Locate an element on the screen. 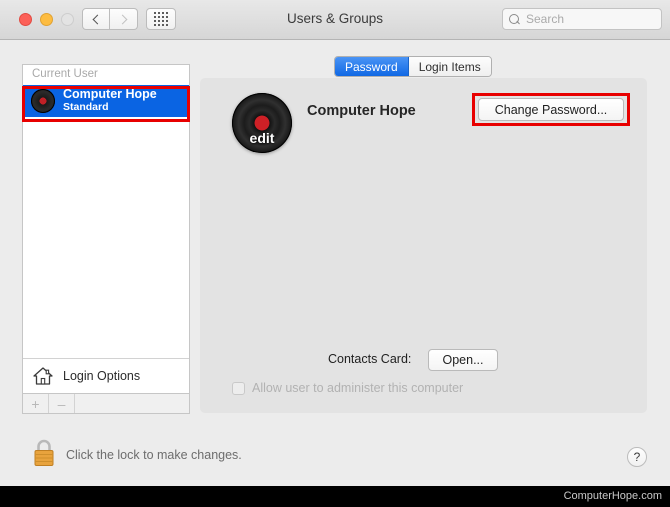 This screenshot has height=507, width=670. user-full-name: Computer Hope is located at coordinates (361, 111).